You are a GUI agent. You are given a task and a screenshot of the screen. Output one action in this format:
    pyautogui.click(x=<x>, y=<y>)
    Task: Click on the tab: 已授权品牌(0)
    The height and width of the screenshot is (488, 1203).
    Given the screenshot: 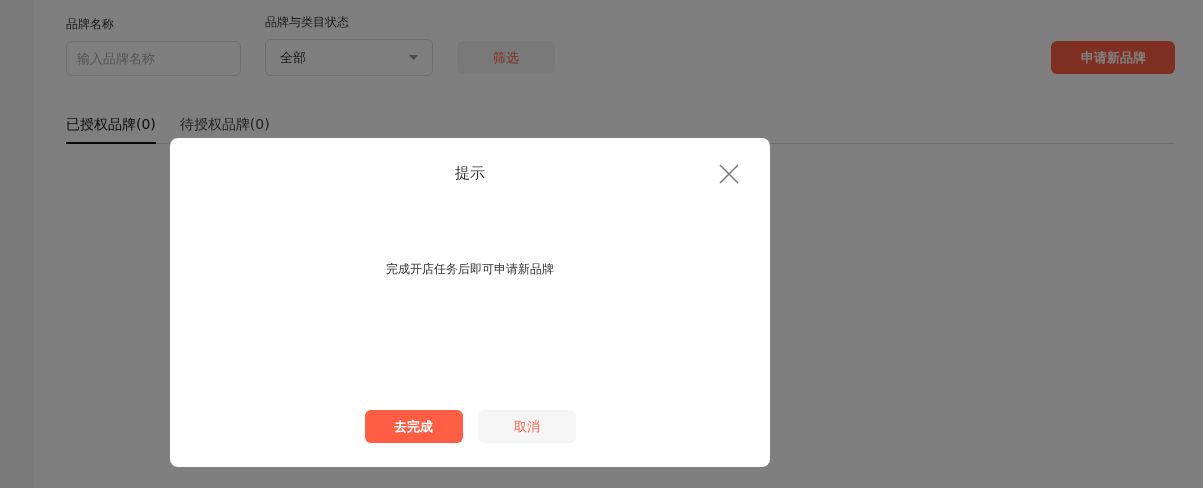 What is the action you would take?
    pyautogui.click(x=111, y=128)
    